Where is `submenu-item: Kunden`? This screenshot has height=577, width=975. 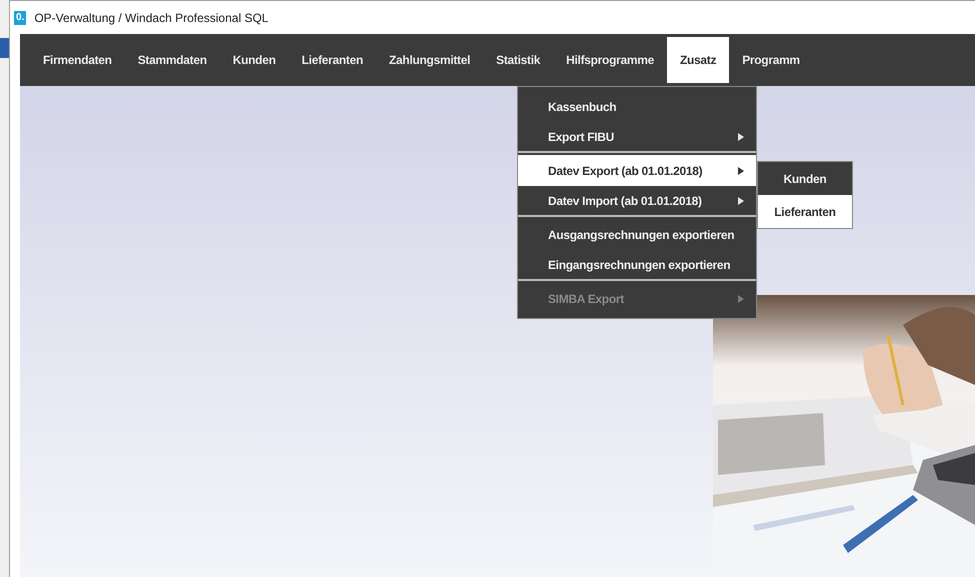 submenu-item: Kunden is located at coordinates (805, 178).